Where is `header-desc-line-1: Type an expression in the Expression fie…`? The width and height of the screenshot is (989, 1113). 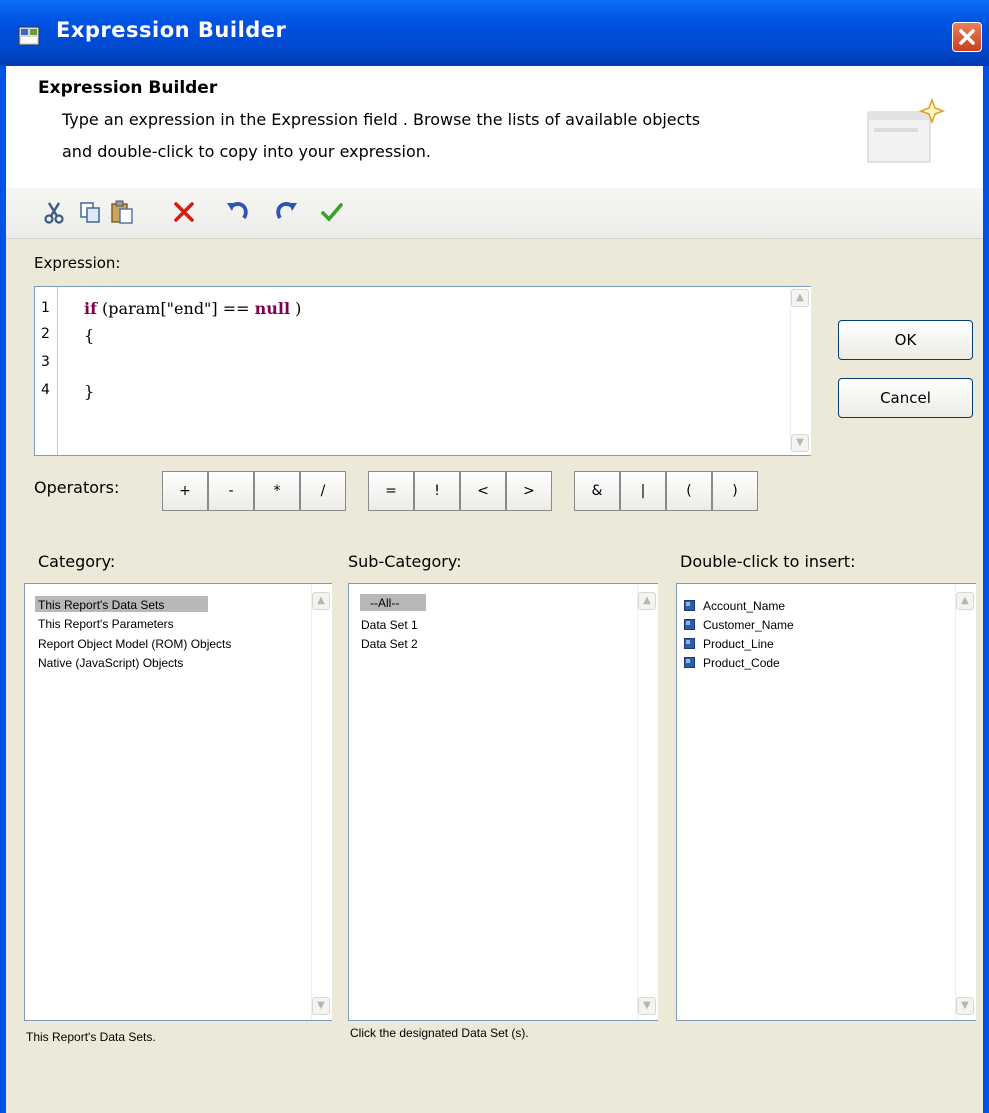 header-desc-line-1: Type an expression in the Expression fie… is located at coordinates (381, 119).